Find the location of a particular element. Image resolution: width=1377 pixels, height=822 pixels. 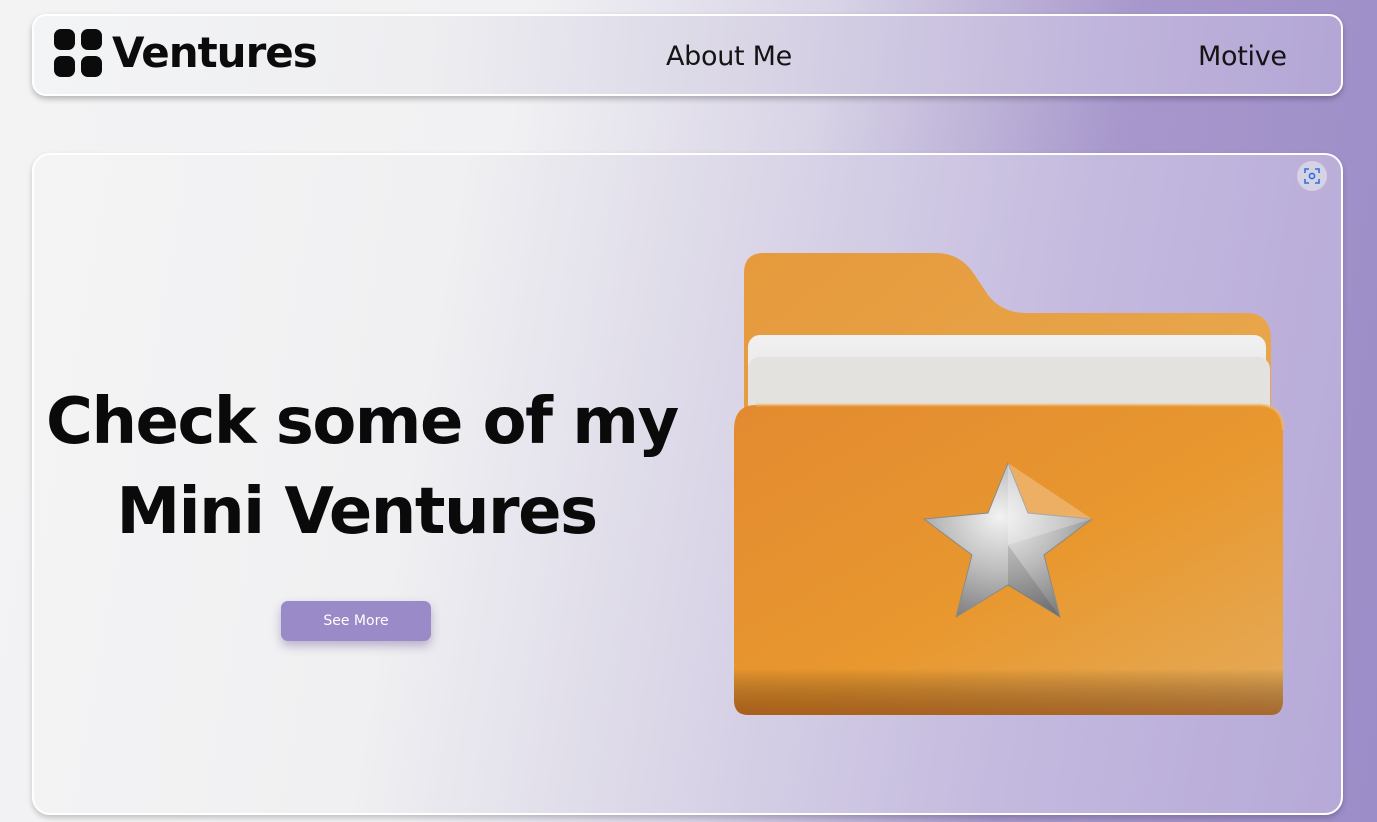

see-more-button: See More is located at coordinates (356, 621).